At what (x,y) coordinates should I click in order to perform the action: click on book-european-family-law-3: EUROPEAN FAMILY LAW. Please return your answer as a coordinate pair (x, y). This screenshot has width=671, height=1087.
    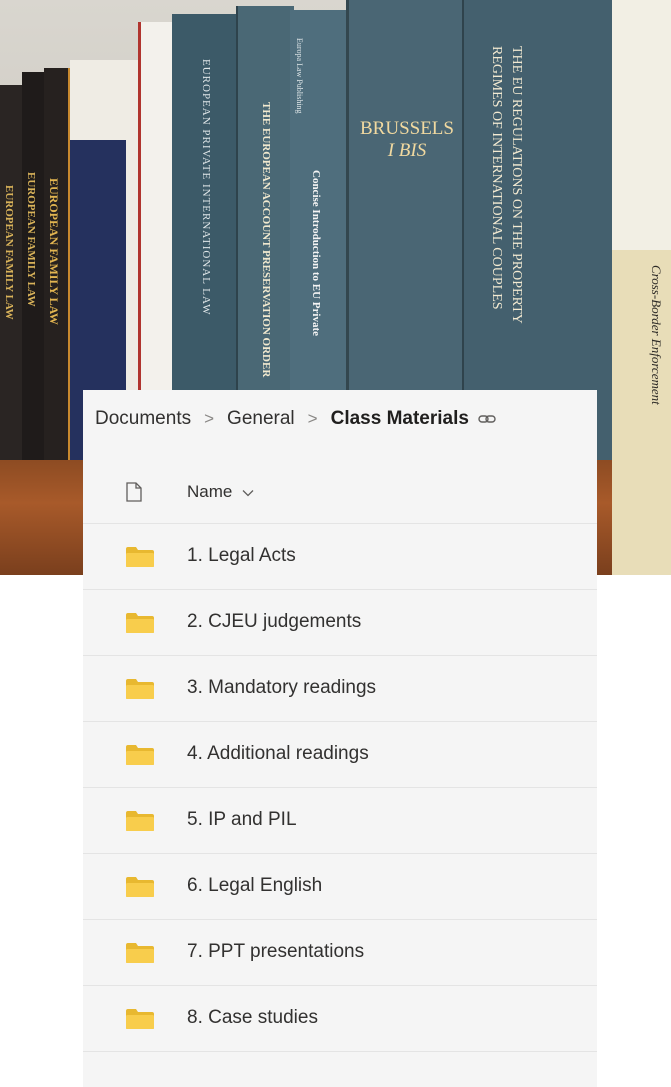
    Looking at the image, I should click on (57, 264).